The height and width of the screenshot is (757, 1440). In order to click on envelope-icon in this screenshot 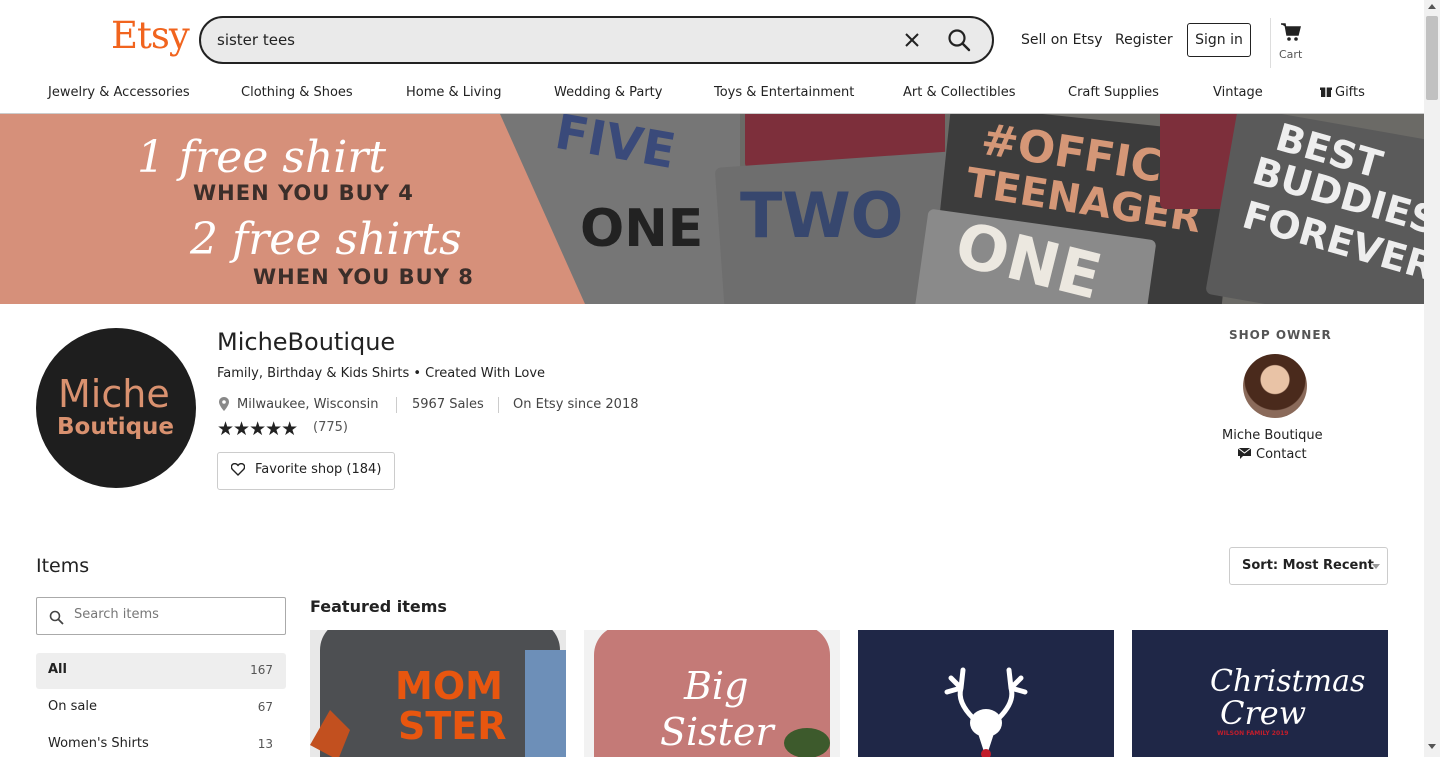, I will do `click(1244, 453)`.